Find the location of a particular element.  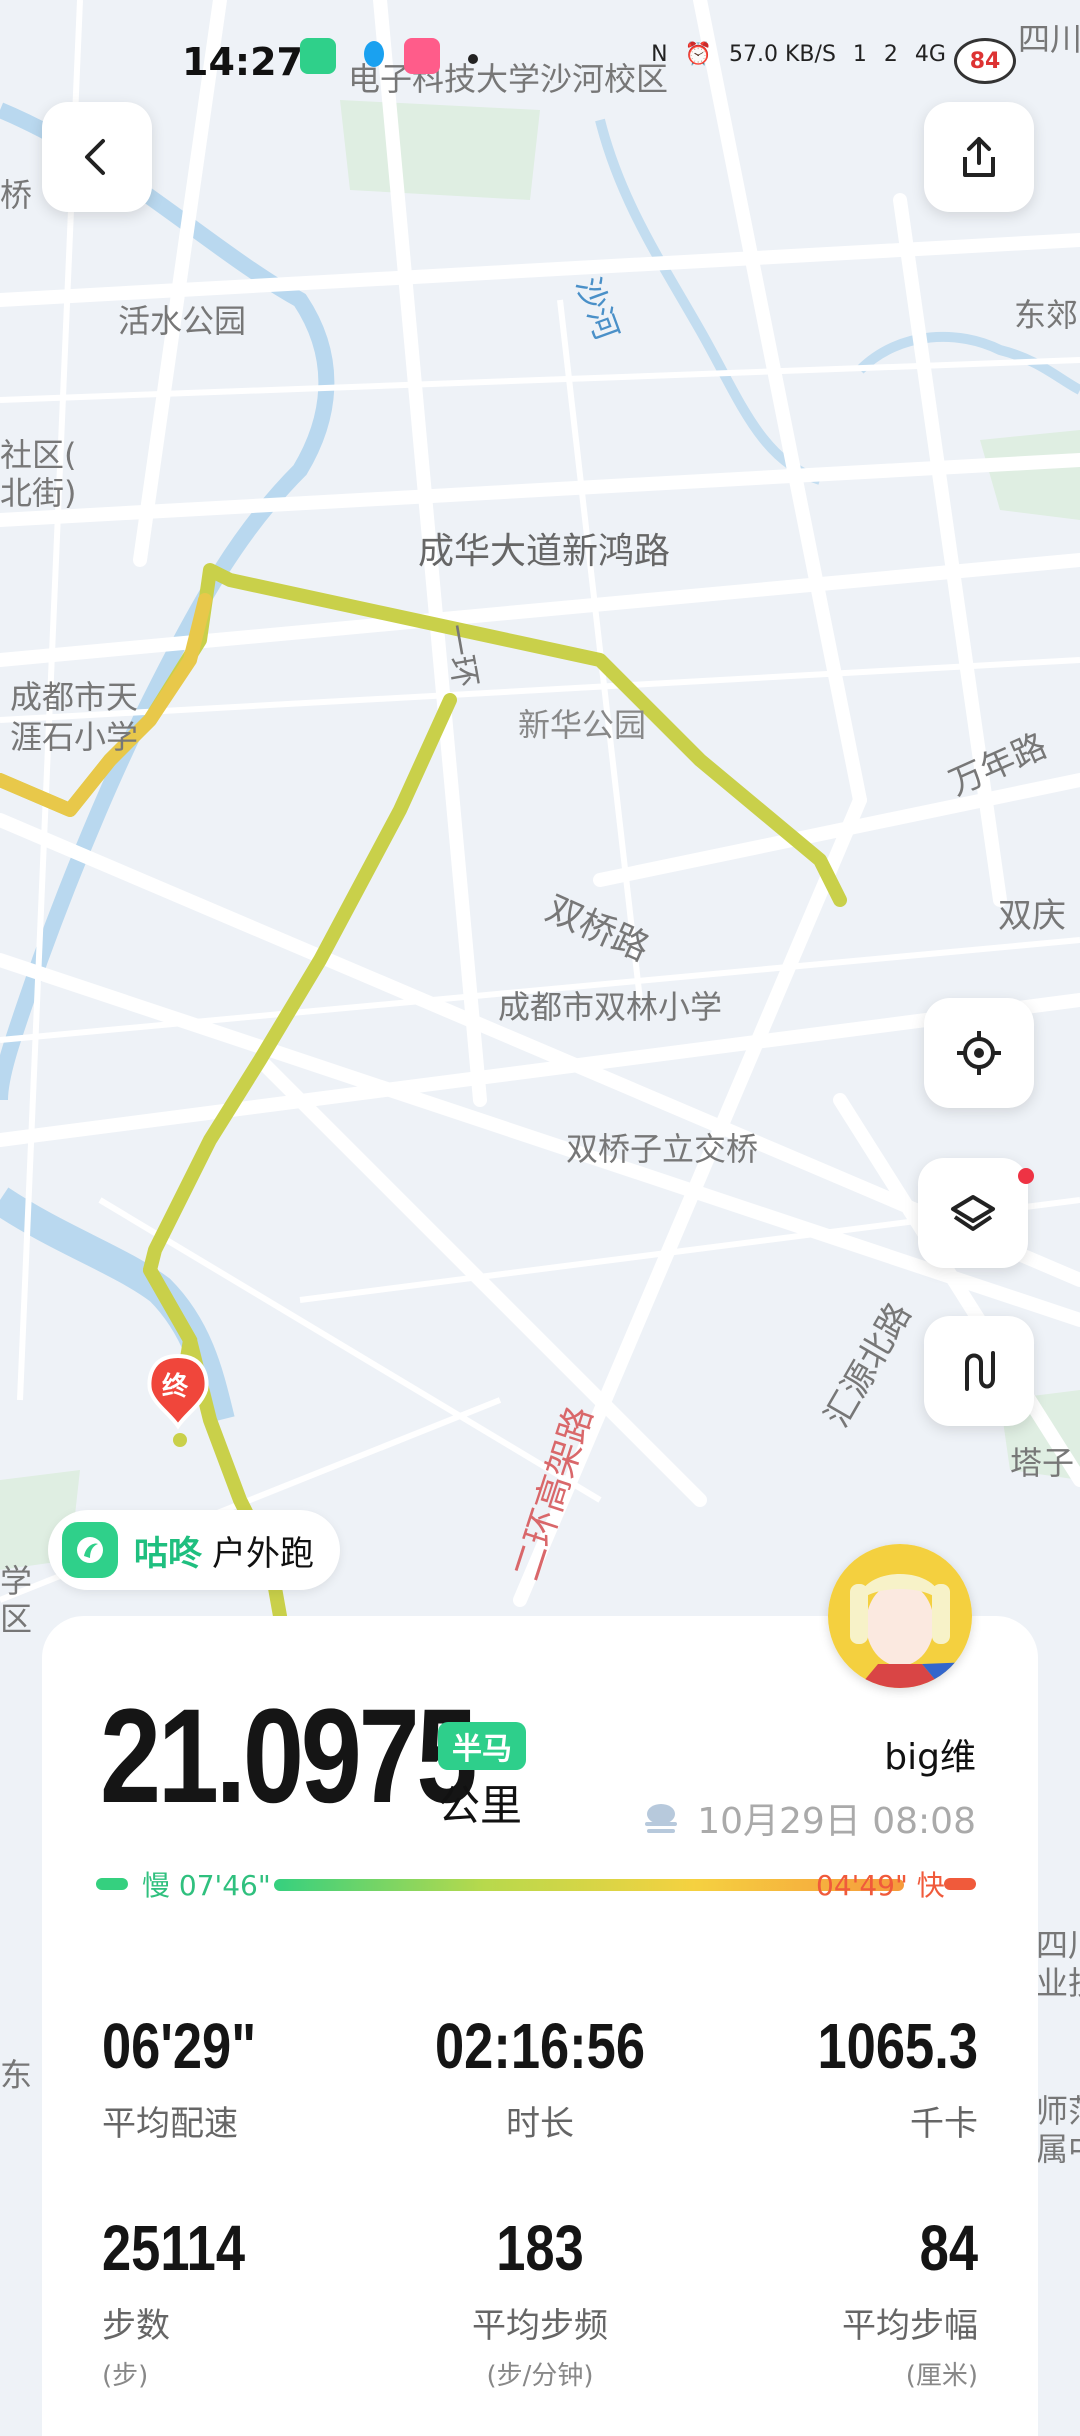

pace-fast-cap is located at coordinates (960, 1884).